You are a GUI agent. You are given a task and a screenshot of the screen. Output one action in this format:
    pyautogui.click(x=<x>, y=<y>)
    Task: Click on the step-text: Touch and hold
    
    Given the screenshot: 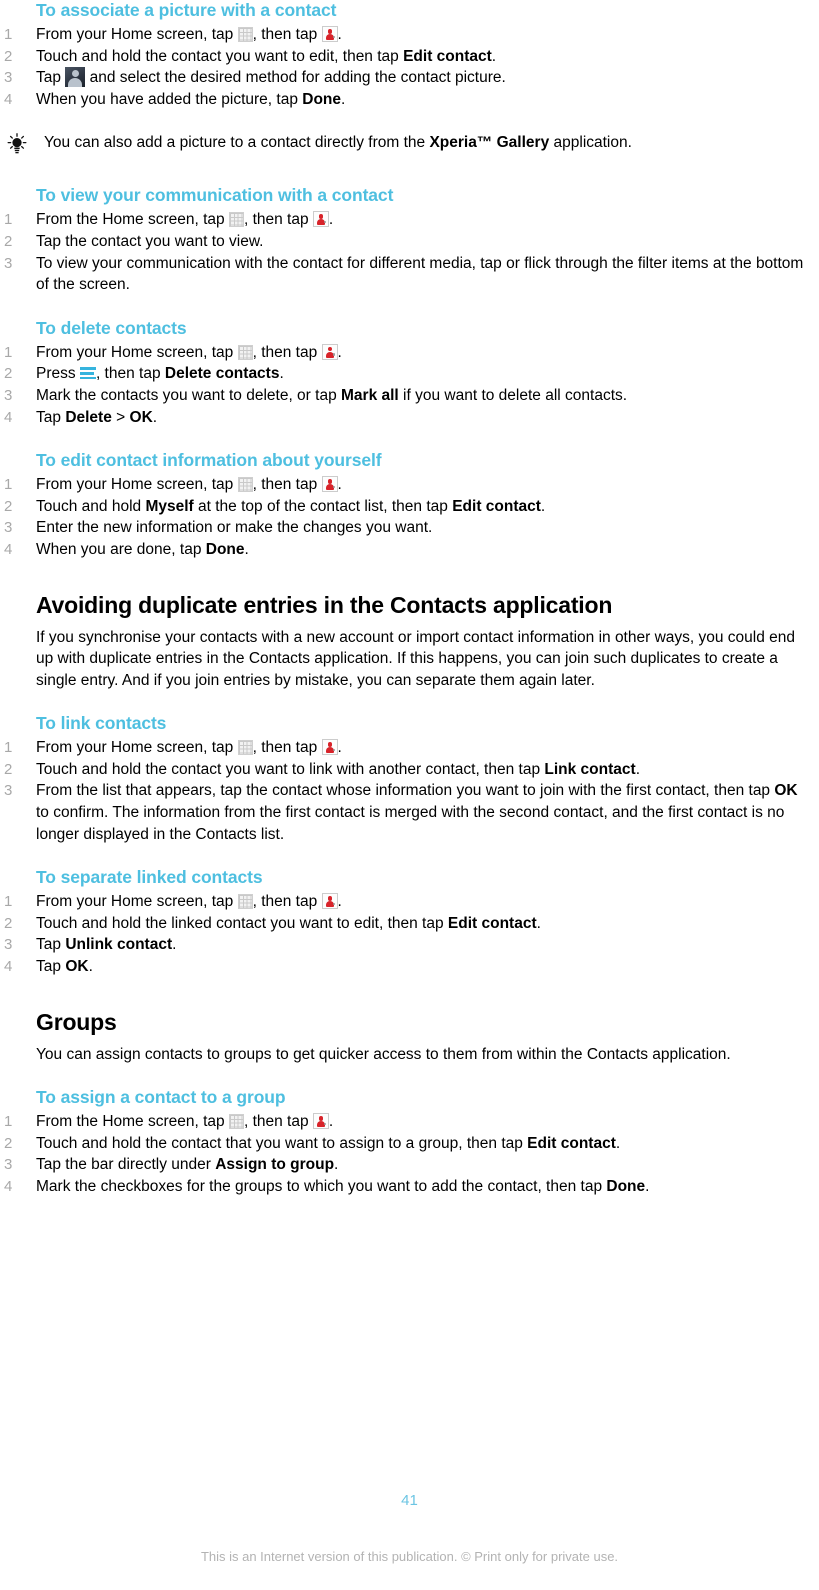 What is the action you would take?
    pyautogui.click(x=91, y=506)
    